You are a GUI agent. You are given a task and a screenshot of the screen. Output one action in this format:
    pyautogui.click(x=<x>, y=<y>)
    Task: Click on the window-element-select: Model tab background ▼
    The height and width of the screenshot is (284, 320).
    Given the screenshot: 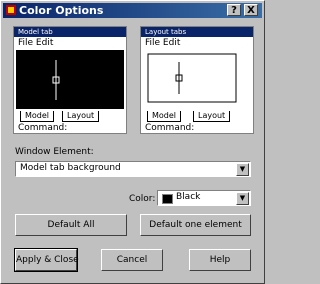 What is the action you would take?
    pyautogui.click(x=133, y=169)
    